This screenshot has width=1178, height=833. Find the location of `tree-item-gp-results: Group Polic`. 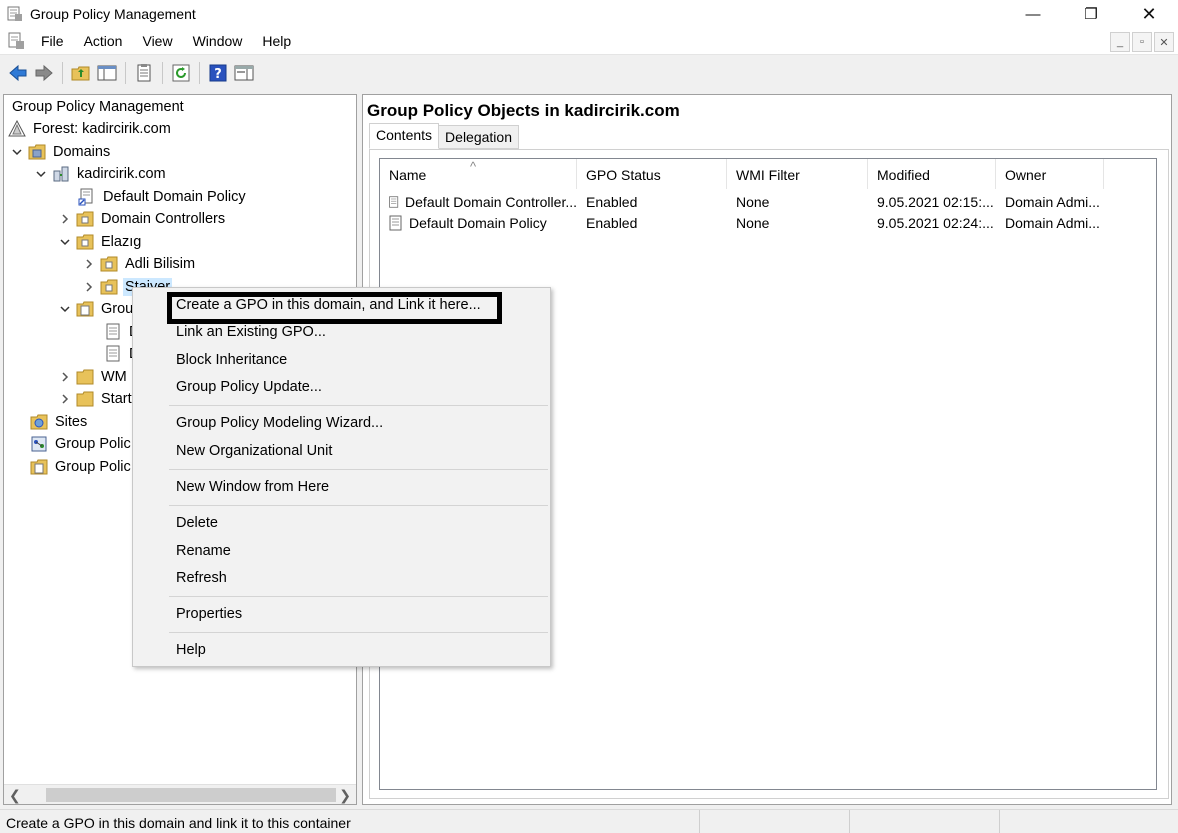

tree-item-gp-results: Group Polic is located at coordinates (81, 467).